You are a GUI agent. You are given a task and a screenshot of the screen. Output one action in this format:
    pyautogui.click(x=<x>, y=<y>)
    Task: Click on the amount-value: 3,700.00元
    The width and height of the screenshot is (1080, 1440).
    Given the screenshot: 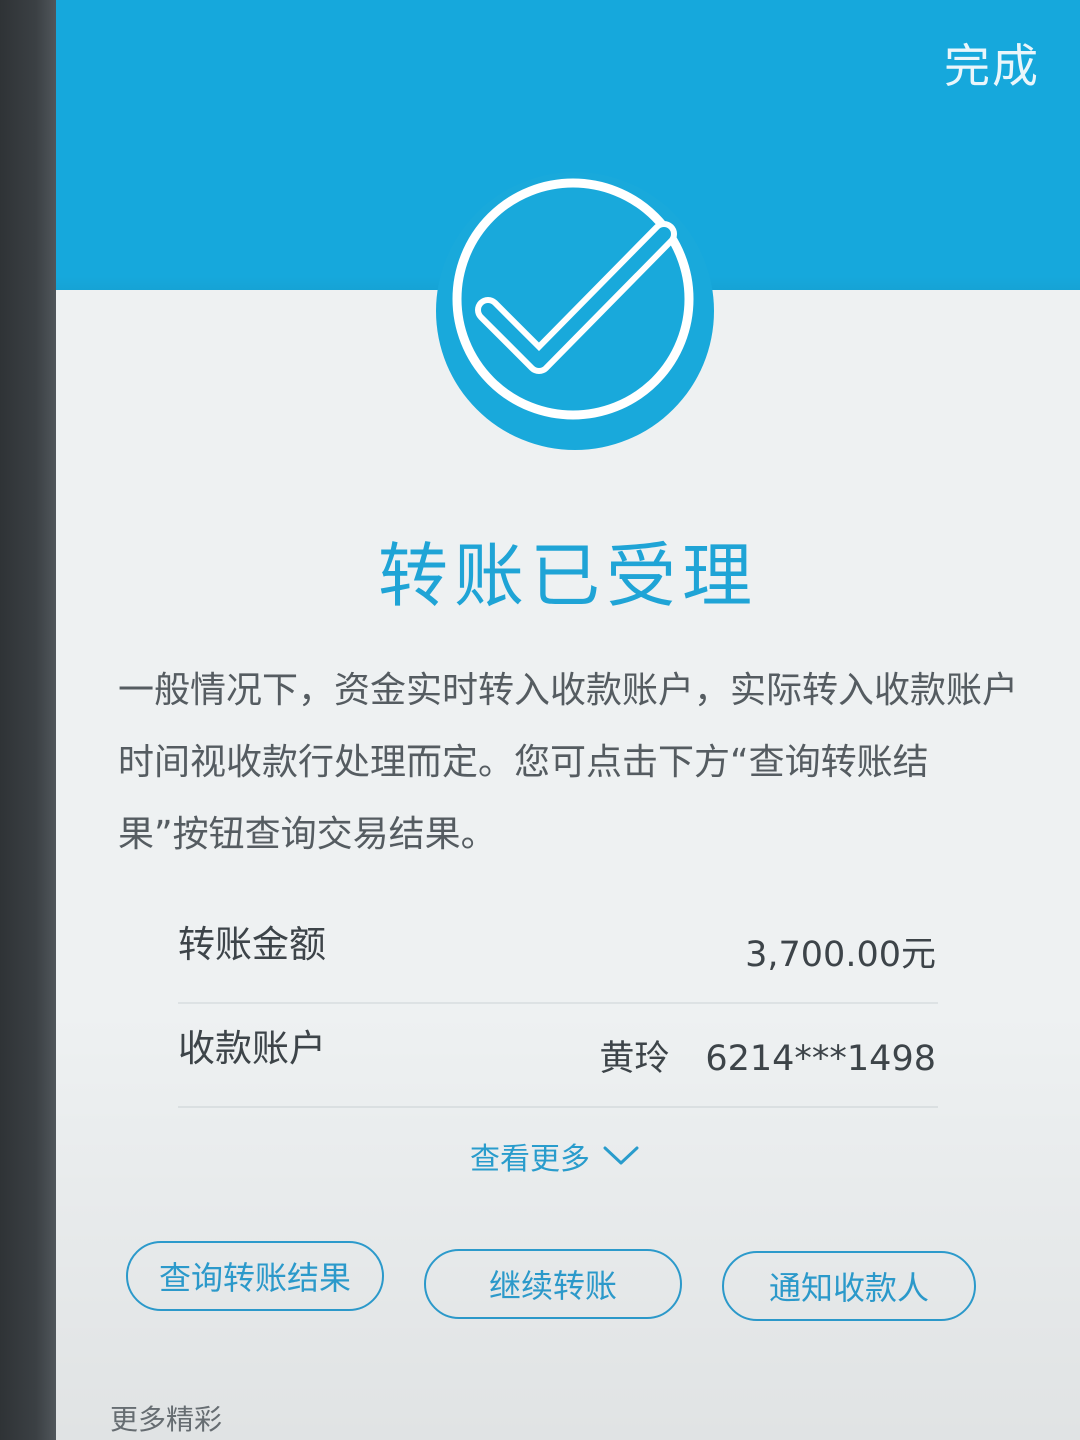 What is the action you would take?
    pyautogui.click(x=840, y=955)
    